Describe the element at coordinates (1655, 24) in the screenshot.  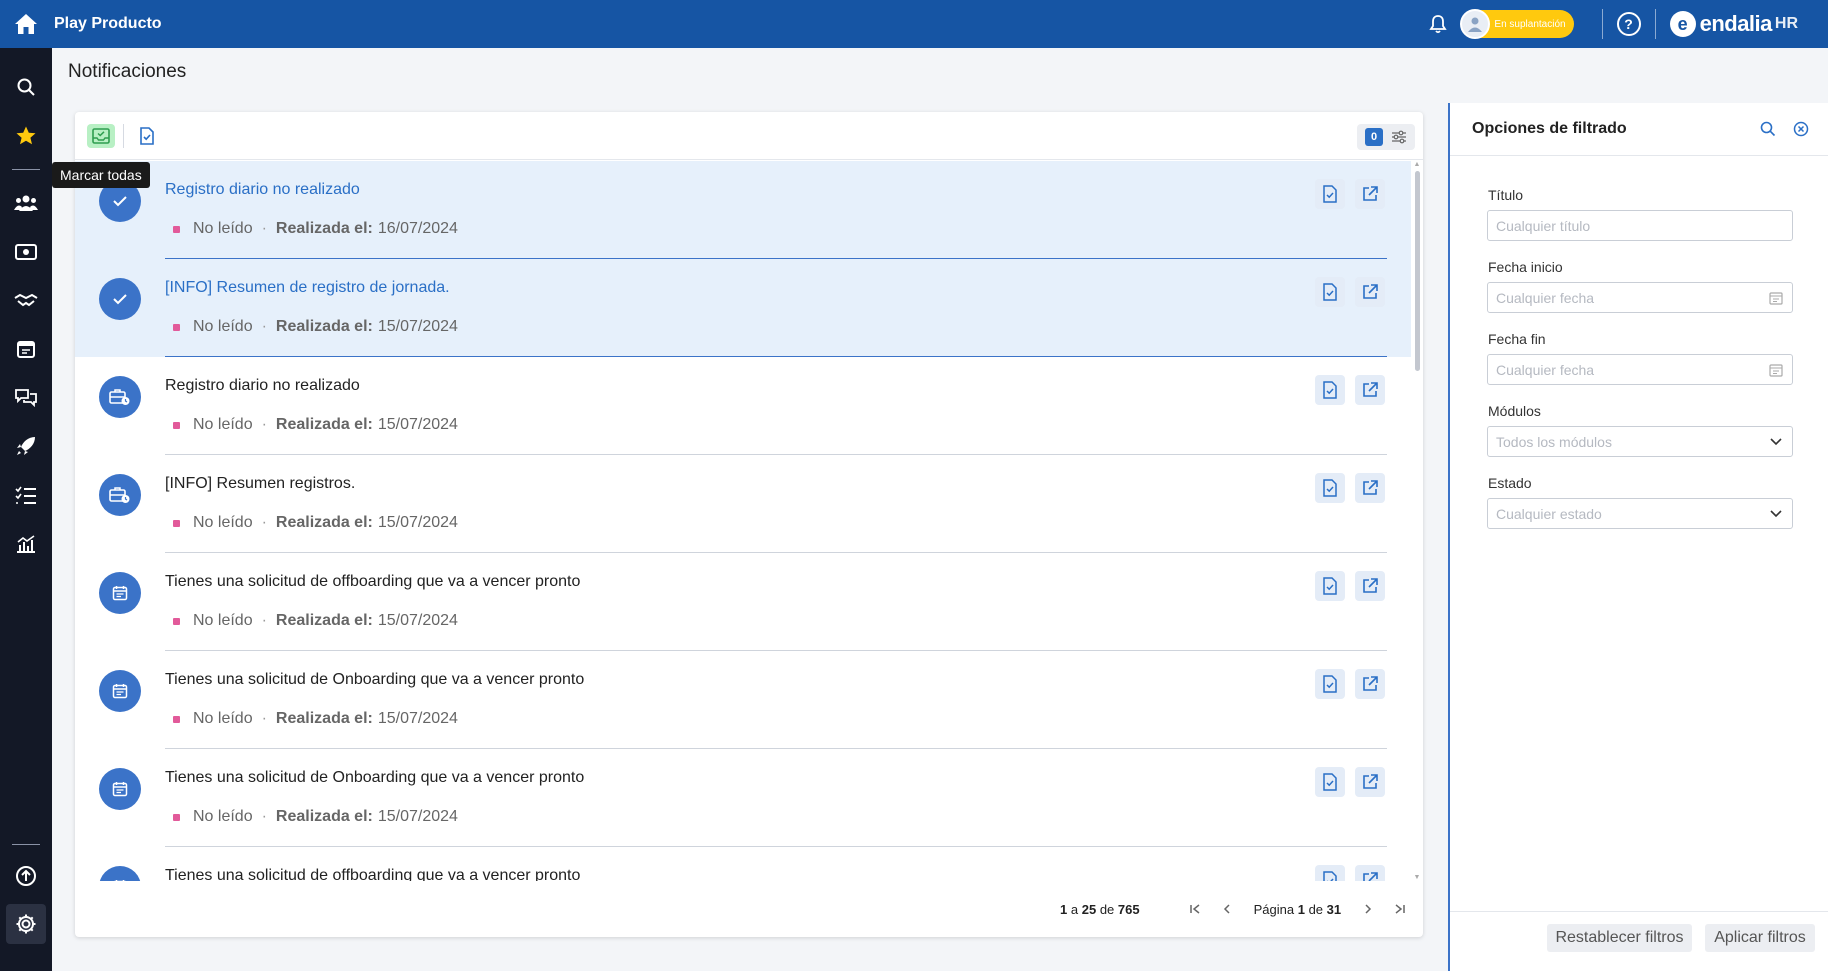
I see `topbar-divider` at that location.